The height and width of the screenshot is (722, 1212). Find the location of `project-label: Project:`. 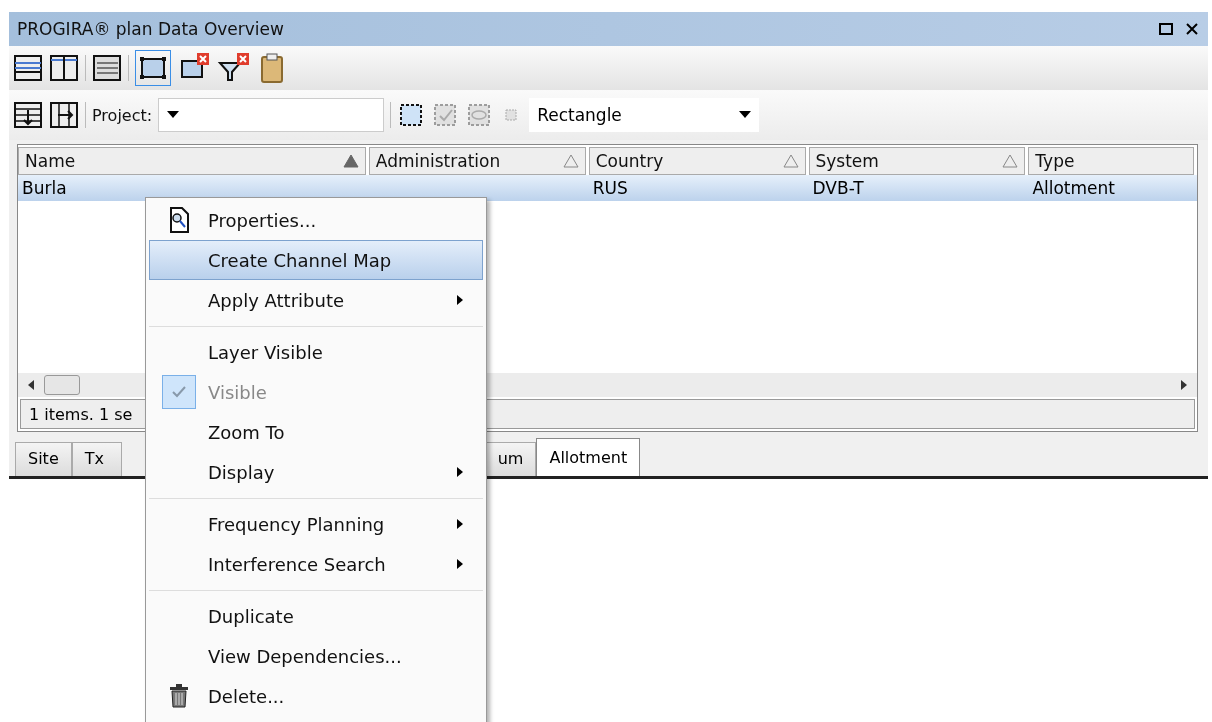

project-label: Project: is located at coordinates (122, 115).